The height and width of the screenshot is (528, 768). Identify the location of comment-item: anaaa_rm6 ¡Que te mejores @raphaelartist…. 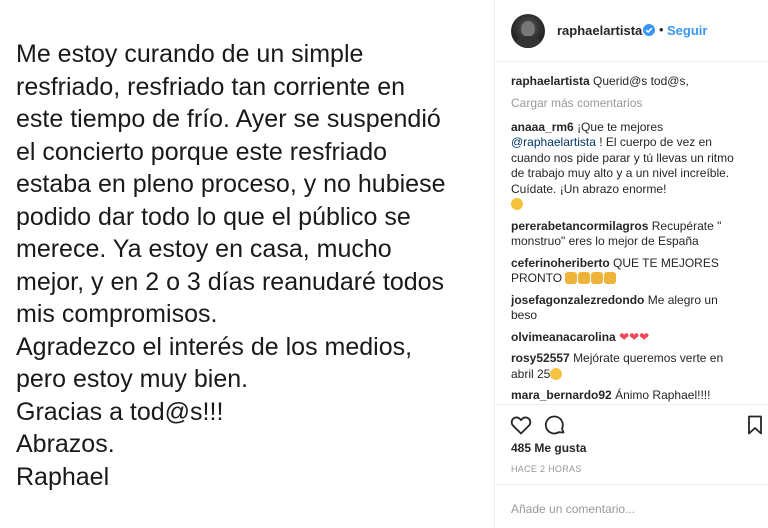
(629, 166).